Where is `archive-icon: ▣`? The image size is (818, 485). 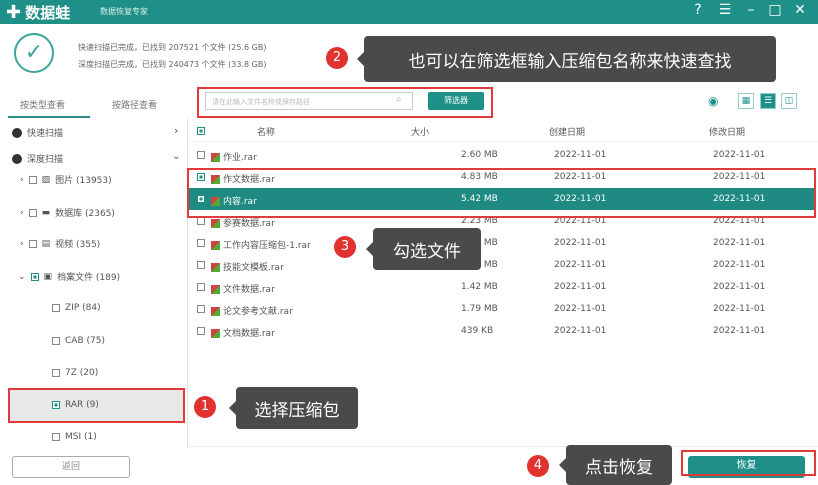
archive-icon: ▣ is located at coordinates (48, 276).